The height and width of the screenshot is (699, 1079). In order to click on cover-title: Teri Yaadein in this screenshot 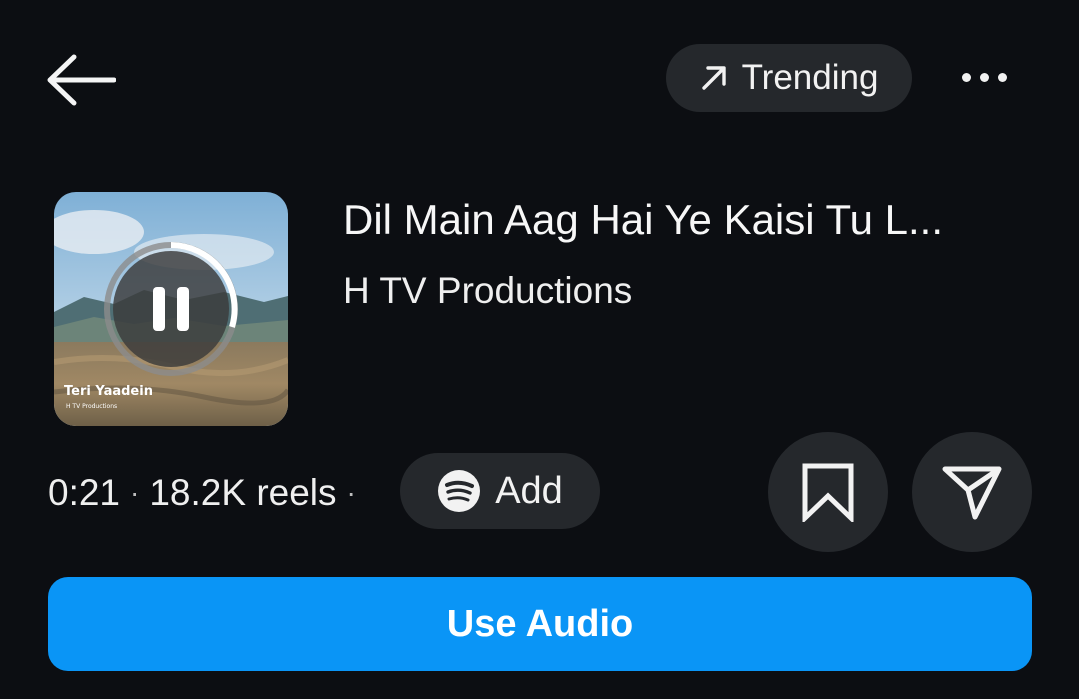, I will do `click(108, 391)`.